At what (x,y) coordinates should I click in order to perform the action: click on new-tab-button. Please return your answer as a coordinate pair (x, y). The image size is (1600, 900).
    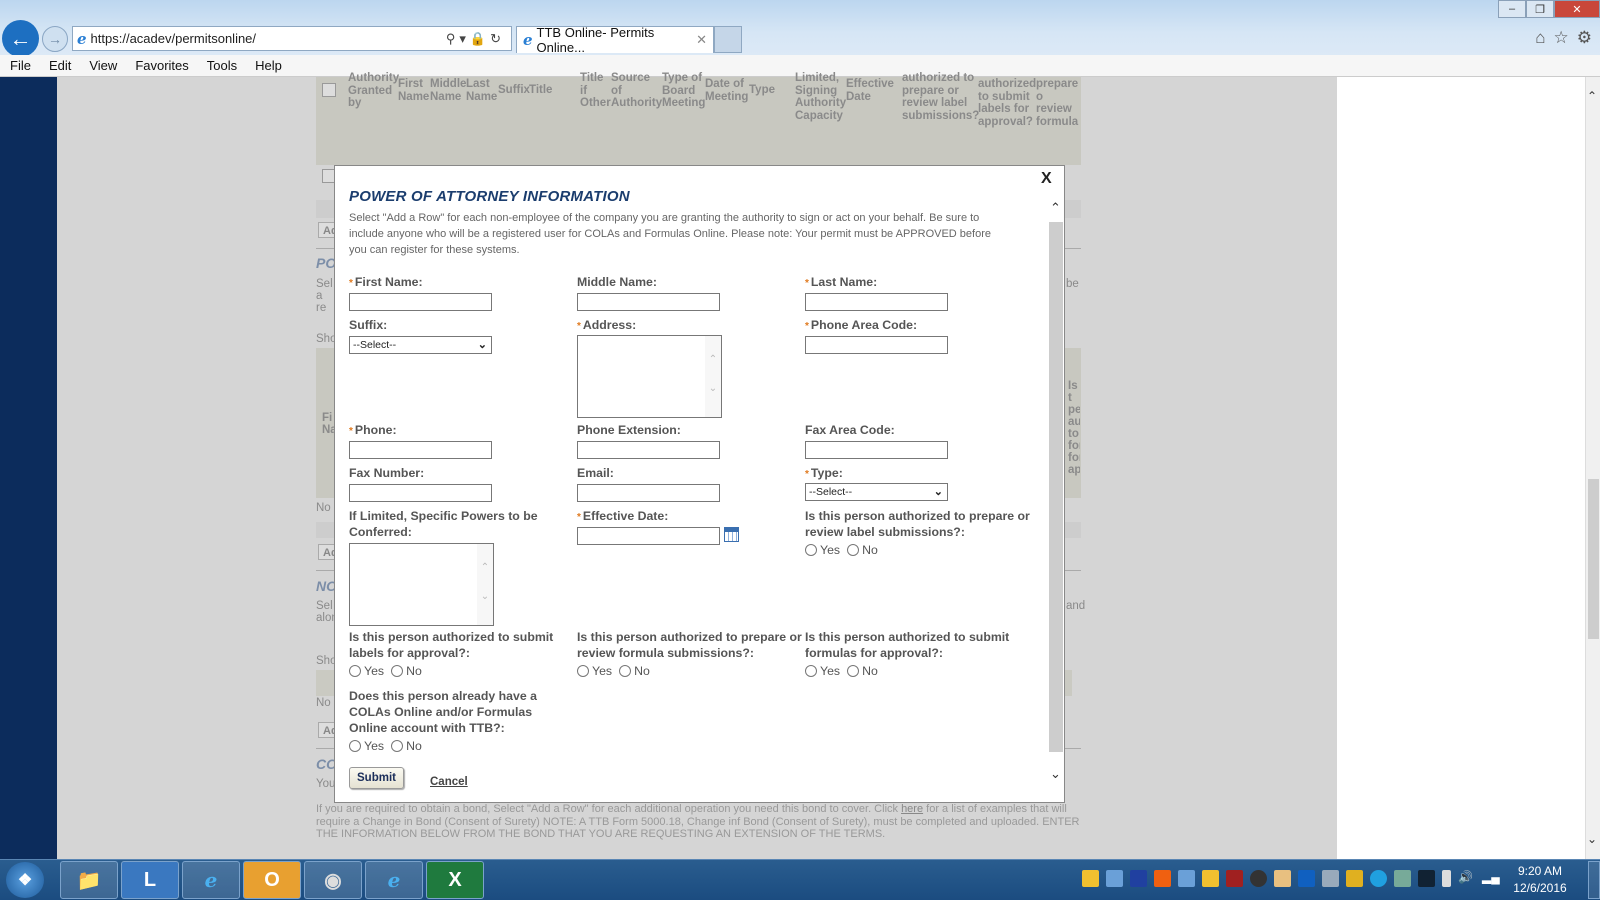
    Looking at the image, I should click on (728, 39).